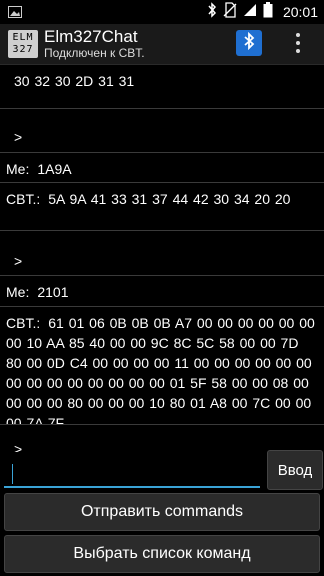  Describe the element at coordinates (162, 291) in the screenshot. I see `list-item: Me: 2101` at that location.